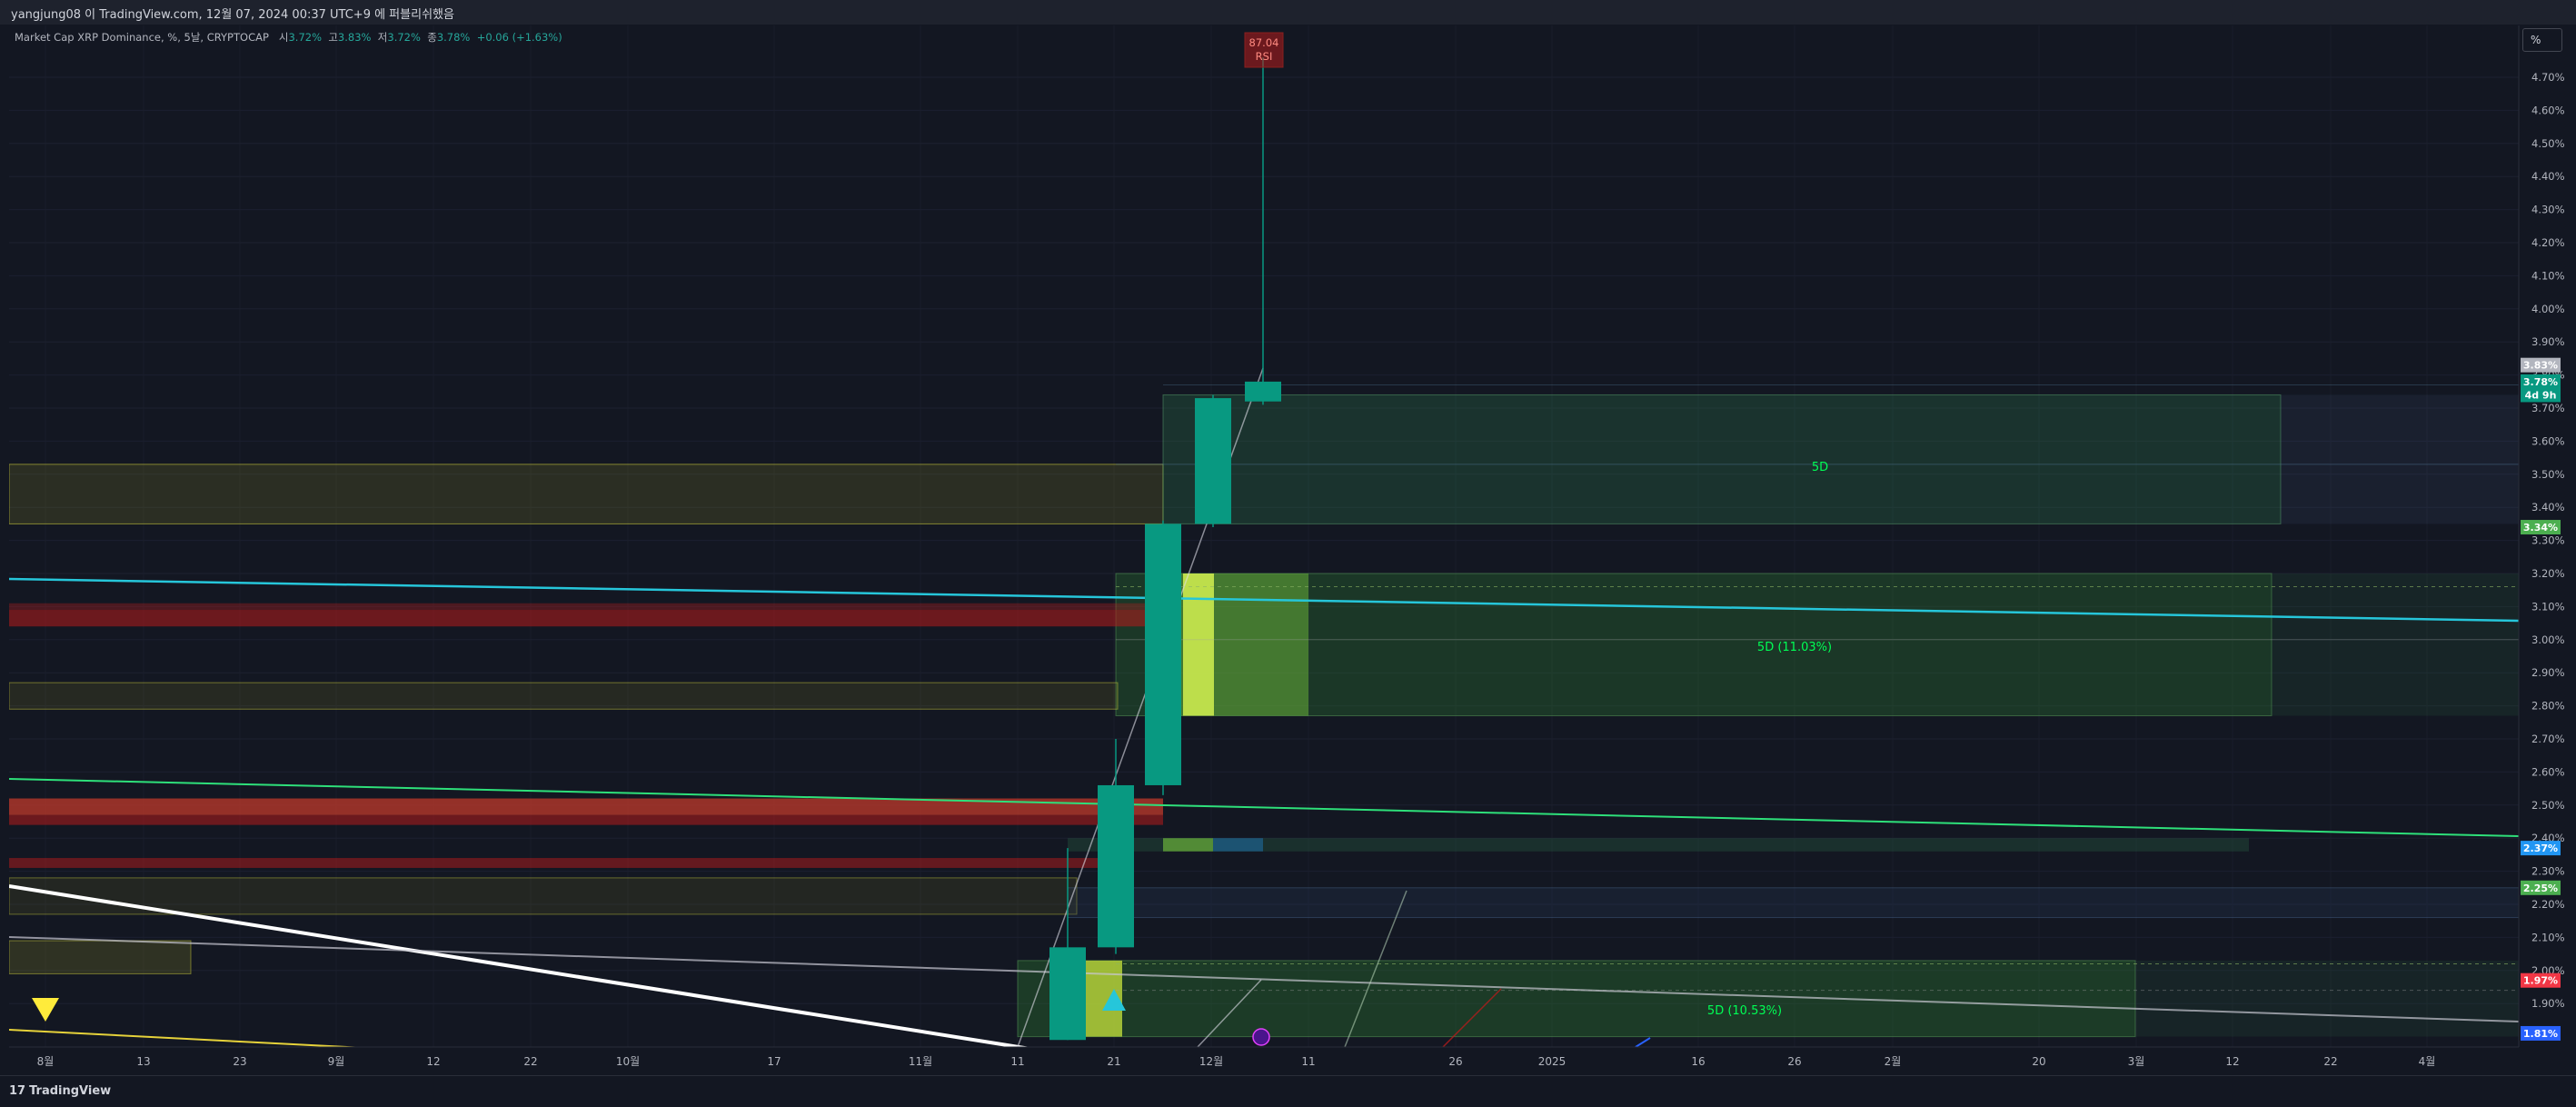 The width and height of the screenshot is (2576, 1107). Describe the element at coordinates (2541, 395) in the screenshot. I see `price-label-text: 4d 9h` at that location.